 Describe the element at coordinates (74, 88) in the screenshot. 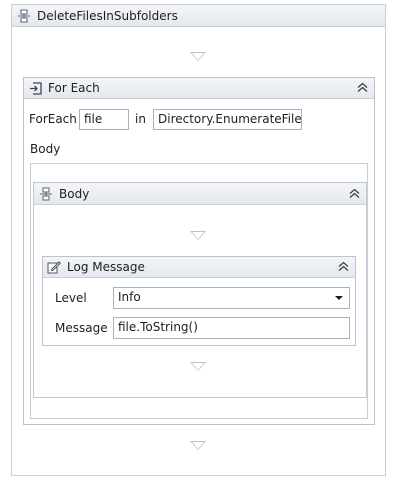

I see `foreach-title: For Each` at that location.